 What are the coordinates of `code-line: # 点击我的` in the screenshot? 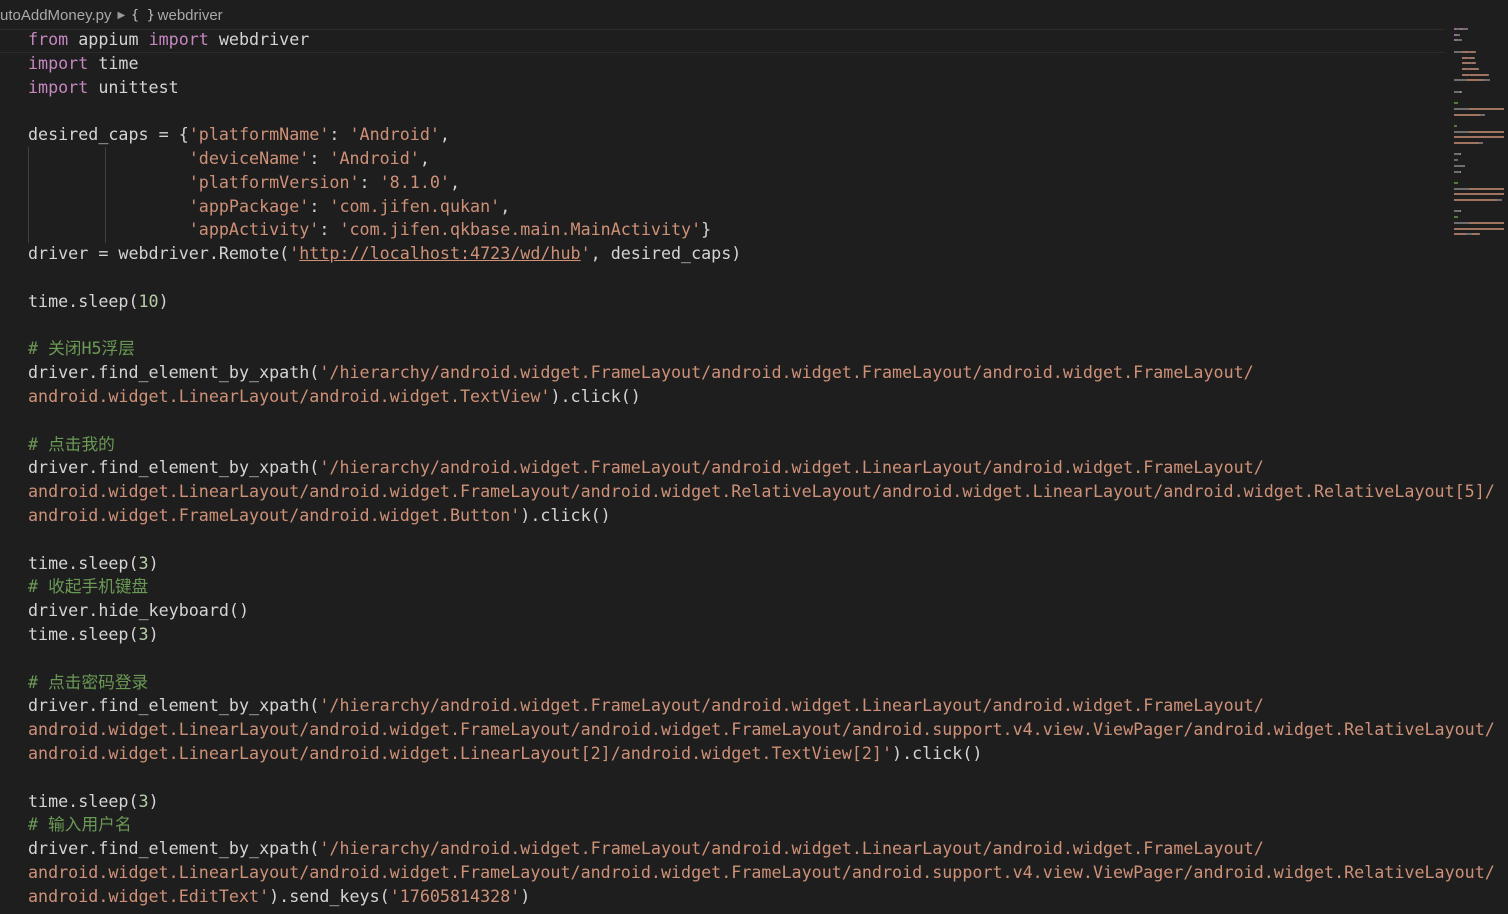 It's located at (761, 445).